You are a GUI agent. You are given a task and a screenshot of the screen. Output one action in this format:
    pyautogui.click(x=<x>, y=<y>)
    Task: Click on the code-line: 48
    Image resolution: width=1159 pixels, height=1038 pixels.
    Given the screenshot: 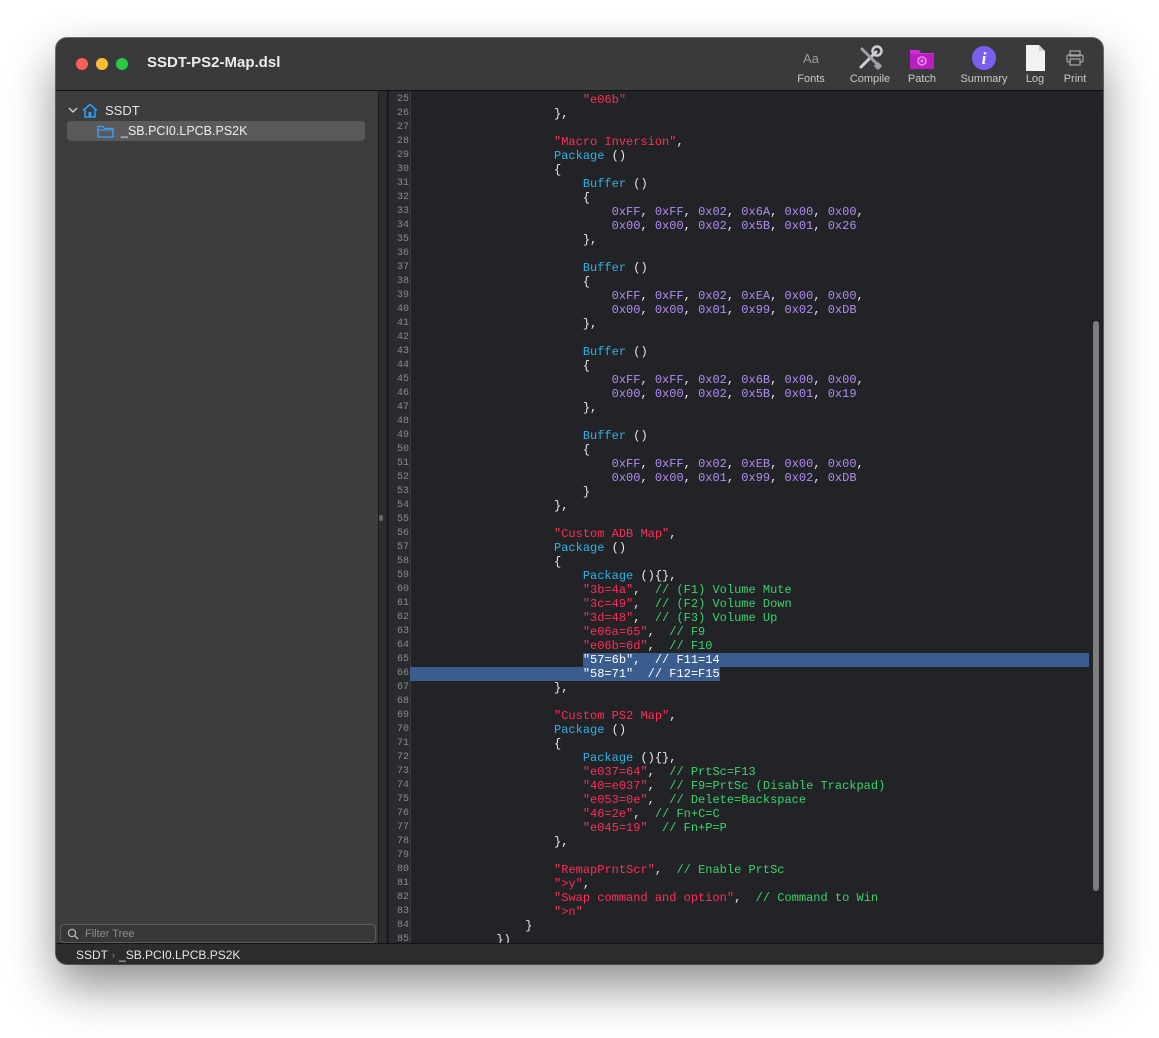 What is the action you would take?
    pyautogui.click(x=743, y=422)
    